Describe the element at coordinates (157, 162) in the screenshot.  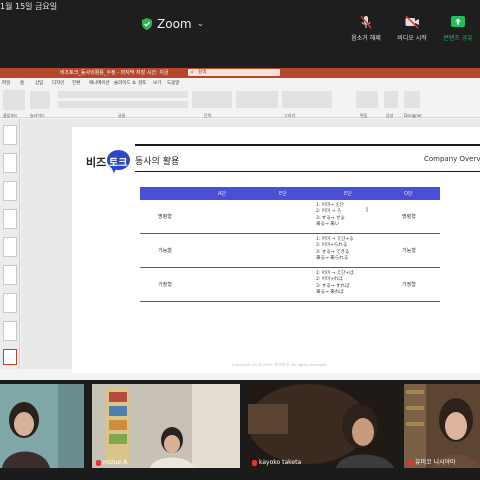
I see `slide-title: 동사의 활용` at that location.